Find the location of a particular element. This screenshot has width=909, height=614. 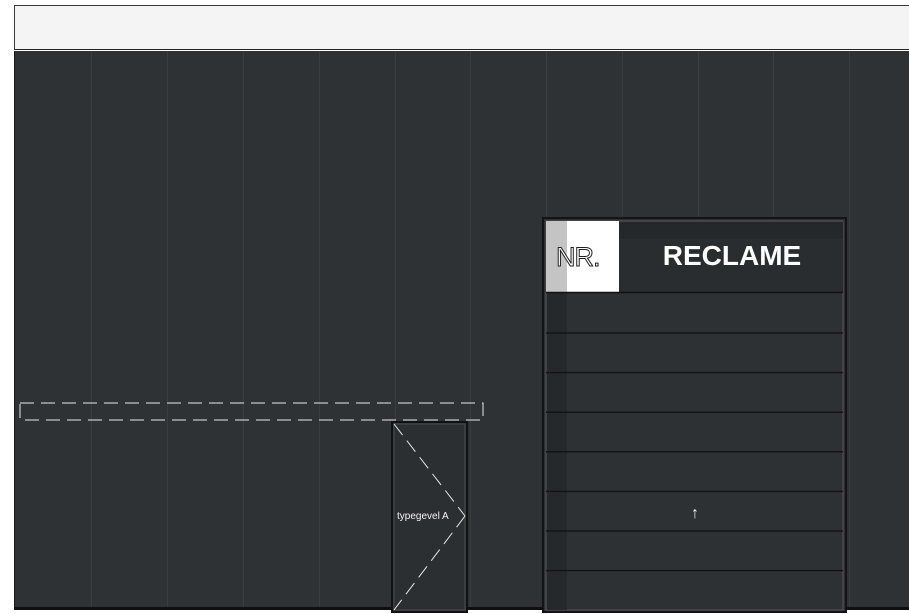

nr-label: NR. is located at coordinates (578, 257).